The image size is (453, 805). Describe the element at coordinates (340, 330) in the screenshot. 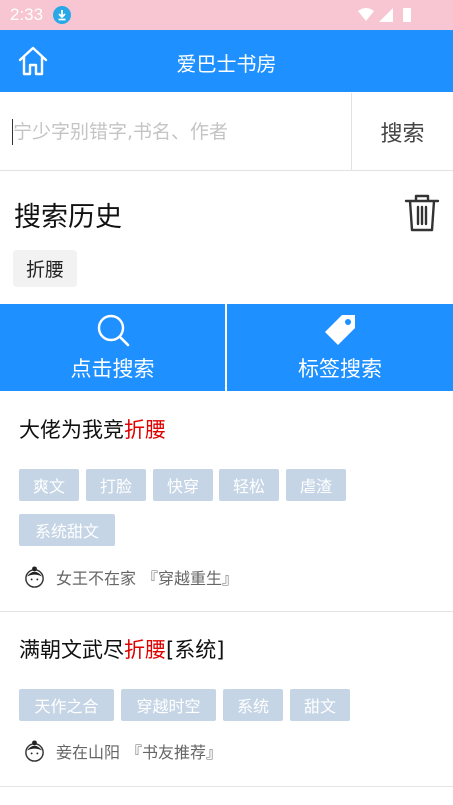

I see `tag-icon` at that location.